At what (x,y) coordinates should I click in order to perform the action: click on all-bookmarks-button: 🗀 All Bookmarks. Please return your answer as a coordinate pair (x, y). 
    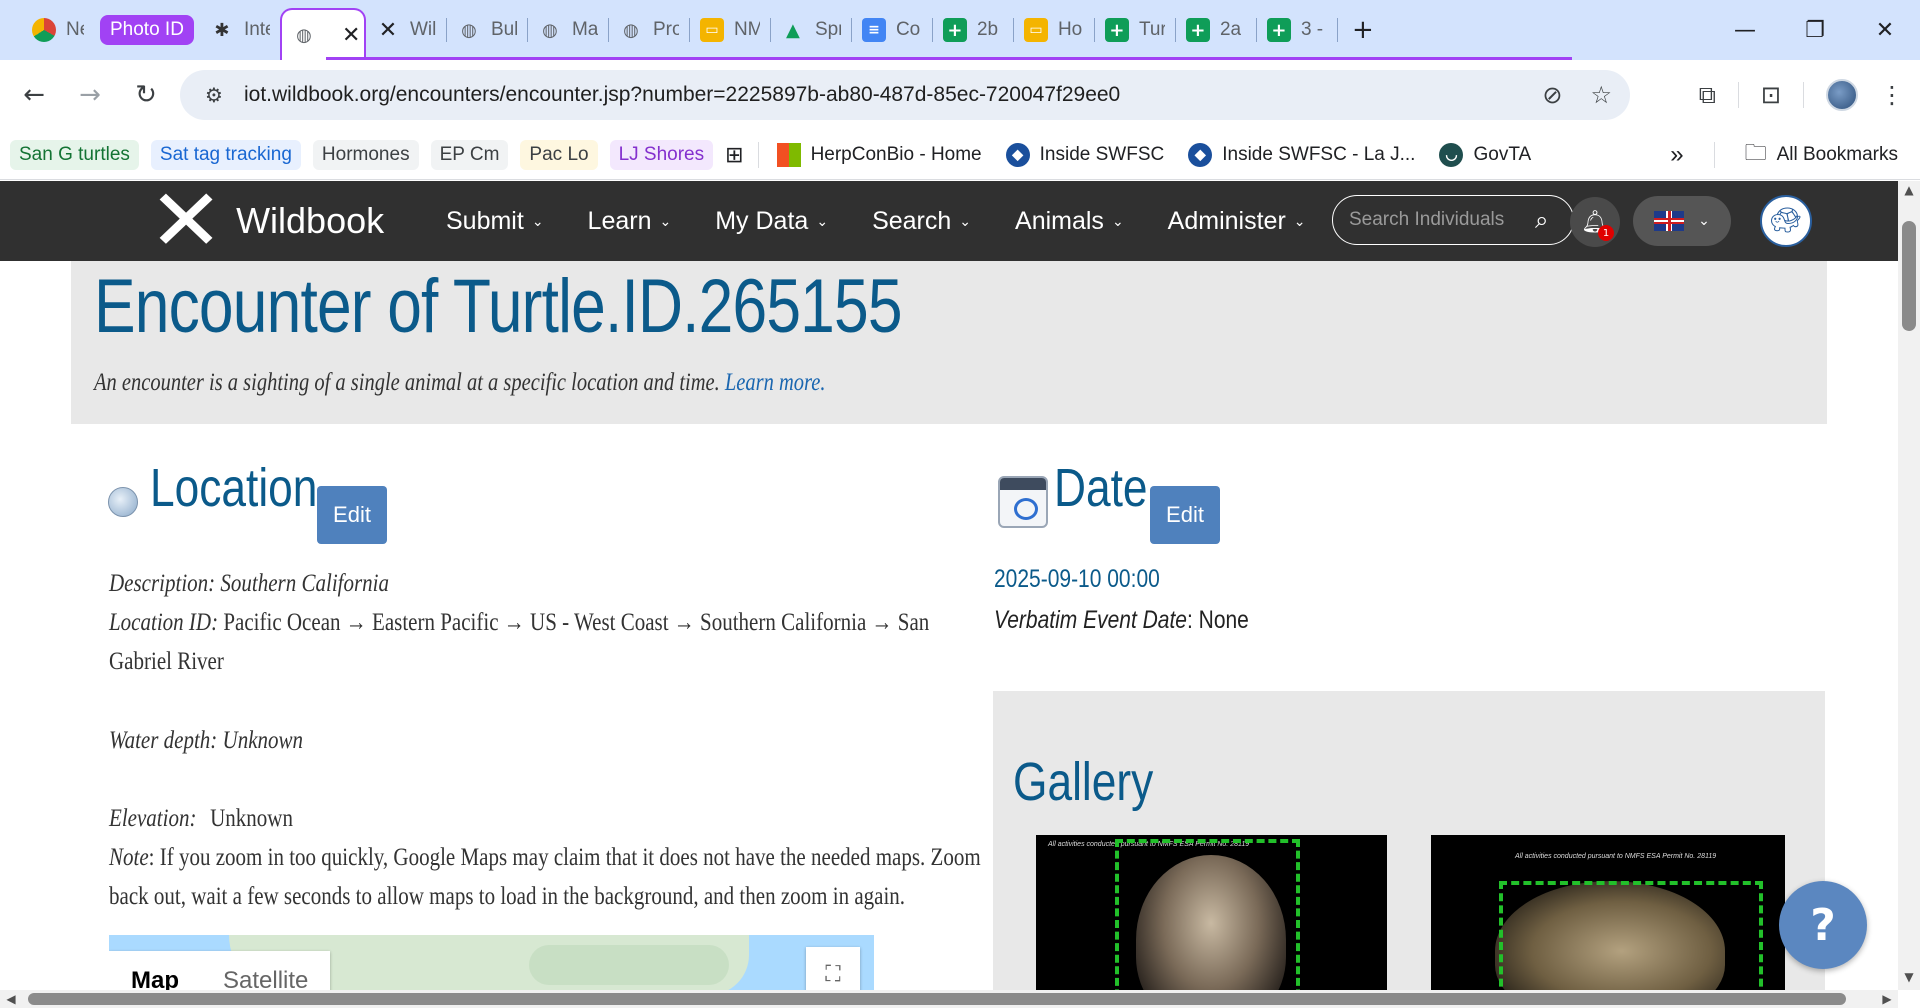
    Looking at the image, I should click on (1821, 155).